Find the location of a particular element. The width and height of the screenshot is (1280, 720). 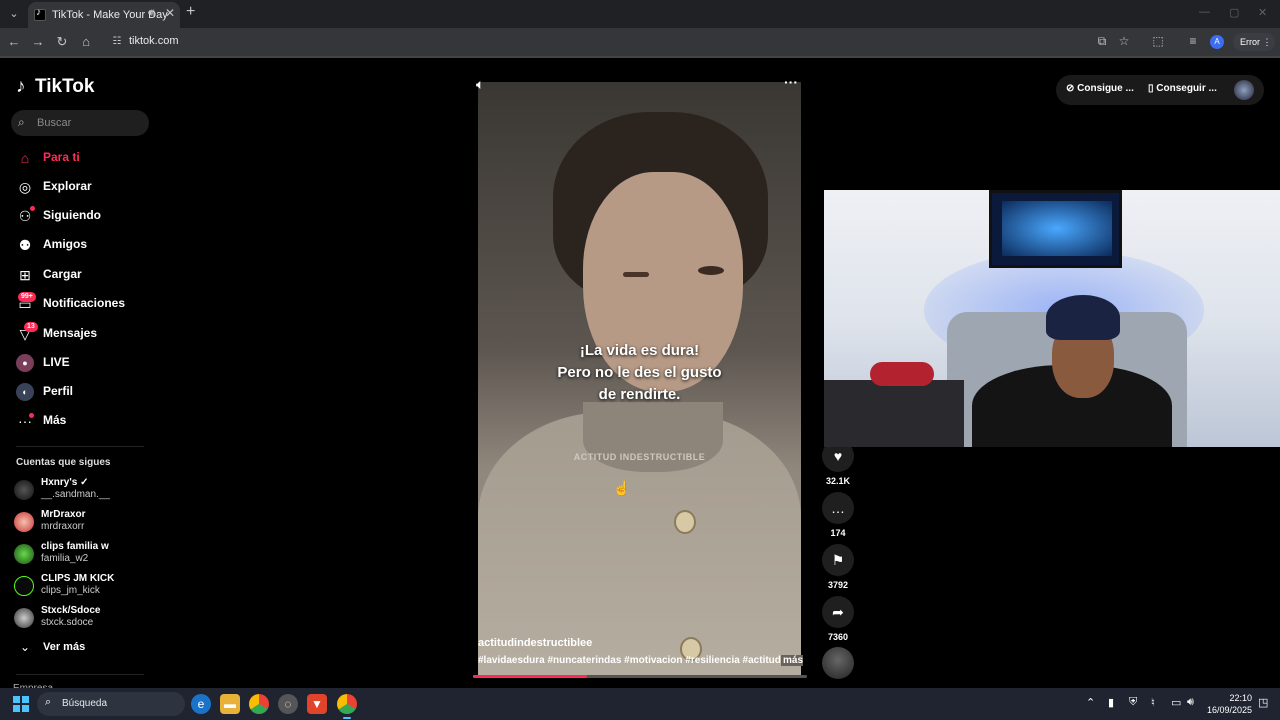

webcam-person-cap is located at coordinates (1083, 317).